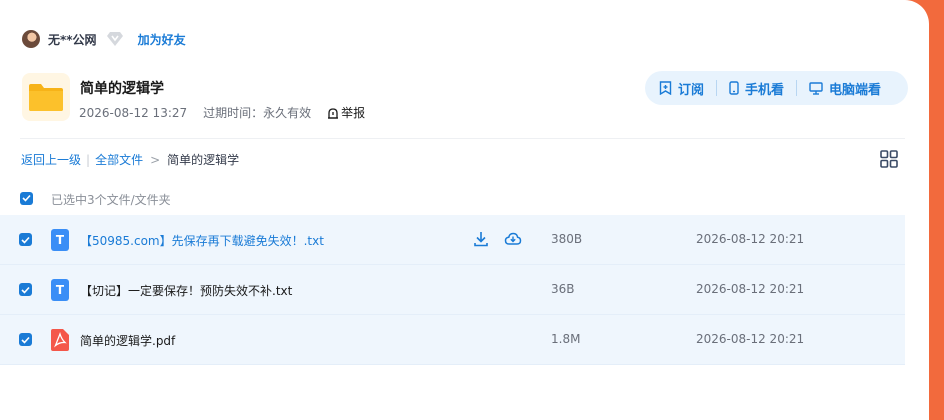 Image resolution: width=944 pixels, height=420 pixels. I want to click on grid-view-icon, so click(889, 159).